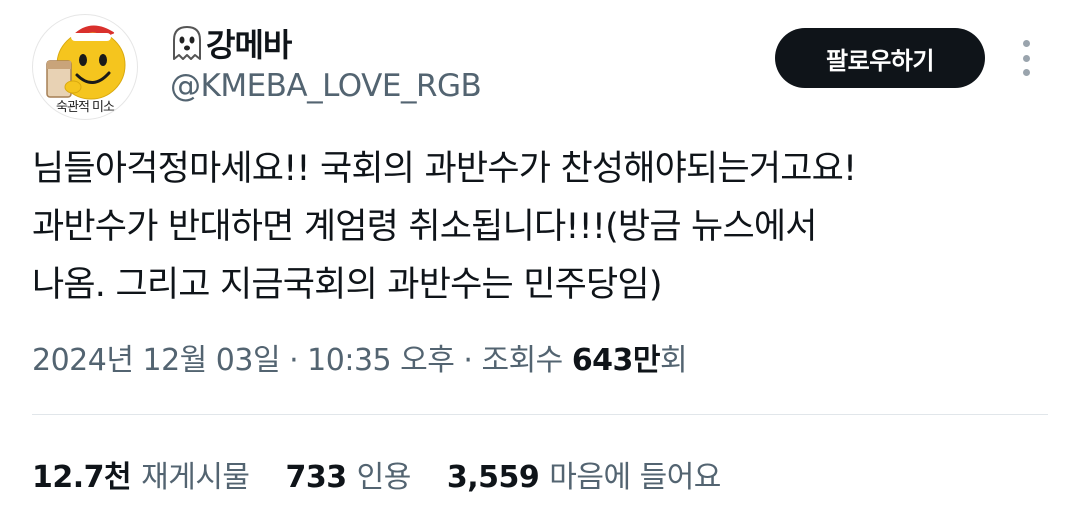 Image resolution: width=1080 pixels, height=520 pixels. I want to click on follow-button: 팔로우하기, so click(880, 58).